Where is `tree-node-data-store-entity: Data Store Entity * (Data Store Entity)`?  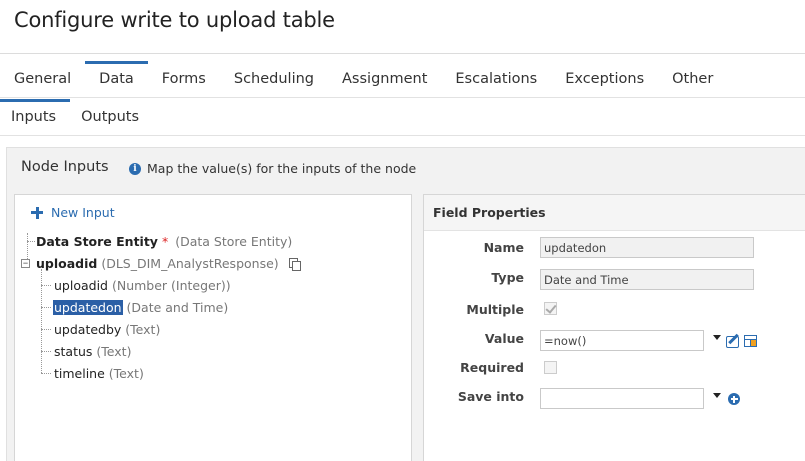 tree-node-data-store-entity: Data Store Entity * (Data Store Entity) is located at coordinates (164, 241).